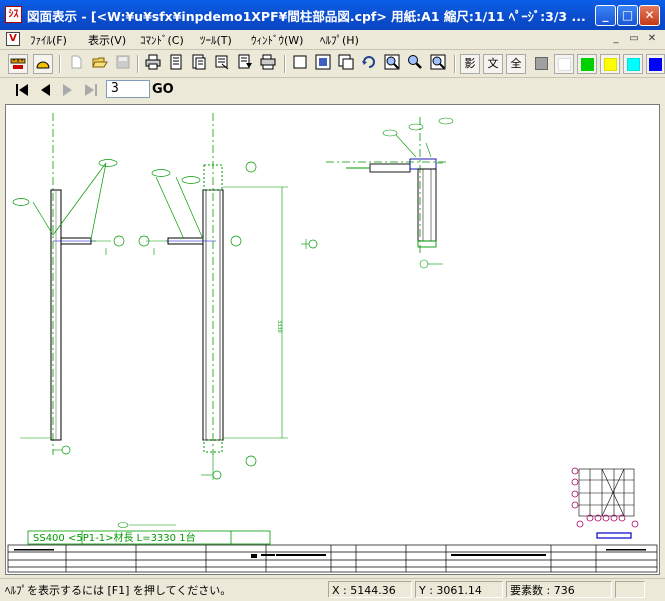 The image size is (665, 601). I want to click on color-gray-button, so click(541, 64).